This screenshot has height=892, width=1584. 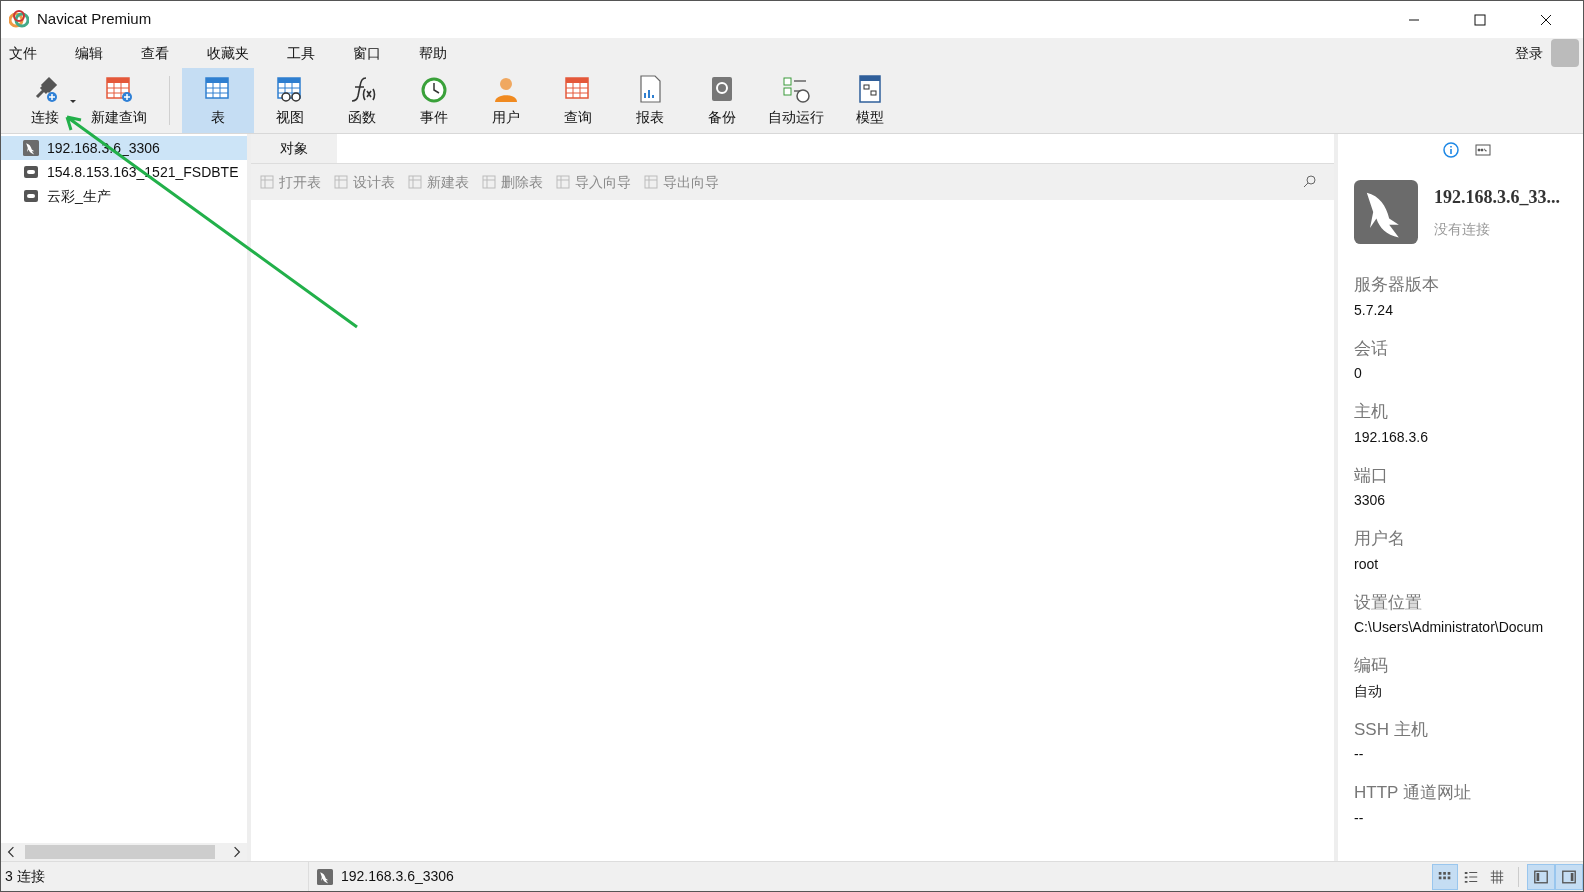 What do you see at coordinates (124, 852) in the screenshot?
I see `horizontal-scrollbar` at bounding box center [124, 852].